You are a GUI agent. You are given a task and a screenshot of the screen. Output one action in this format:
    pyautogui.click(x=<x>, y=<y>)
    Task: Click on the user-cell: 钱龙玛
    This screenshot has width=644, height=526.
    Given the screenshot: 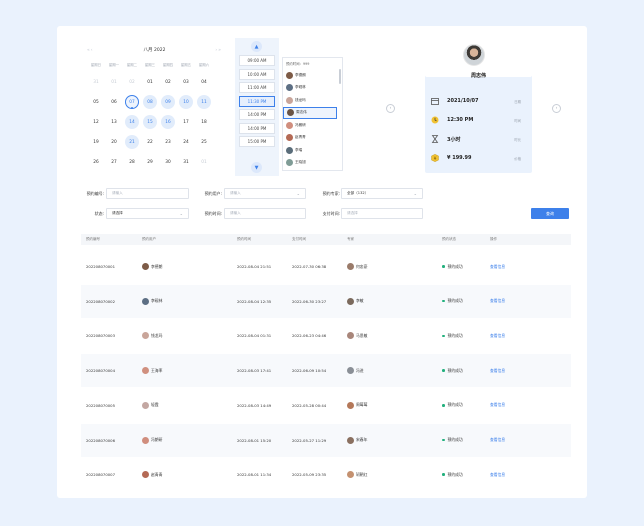 What is the action you would take?
    pyautogui.click(x=152, y=335)
    